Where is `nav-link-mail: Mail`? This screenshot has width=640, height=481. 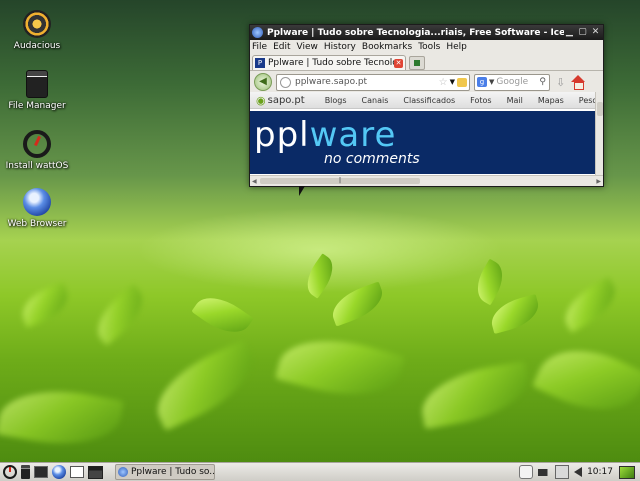
nav-link-mail: Mail is located at coordinates (515, 100).